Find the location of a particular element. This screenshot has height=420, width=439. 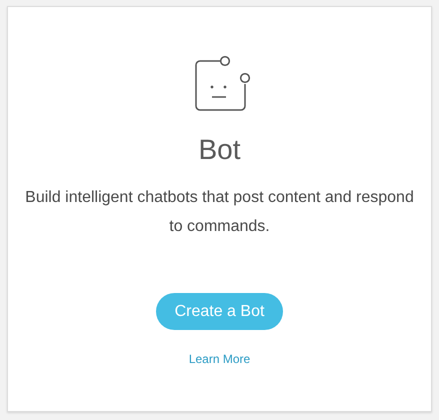

card-title: Bot is located at coordinates (219, 150).